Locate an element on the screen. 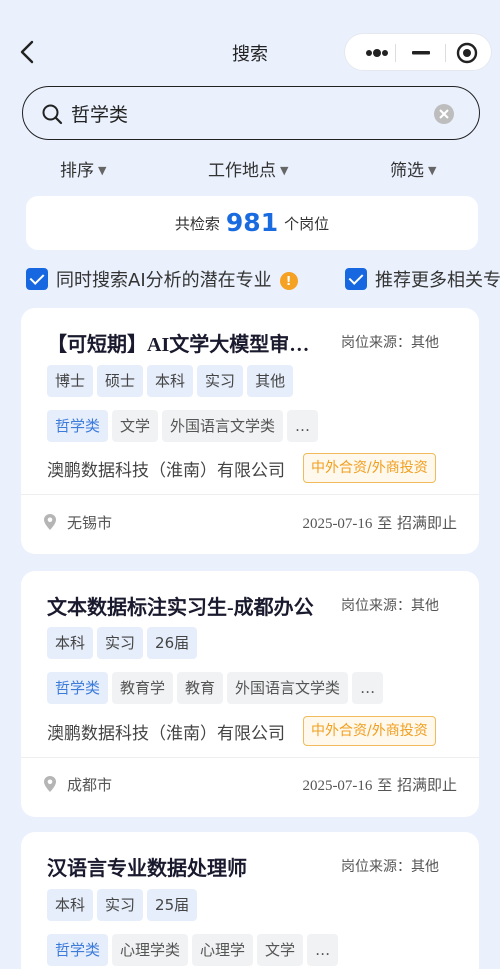 This screenshot has width=500, height=969. close-target-icon is located at coordinates (467, 53).